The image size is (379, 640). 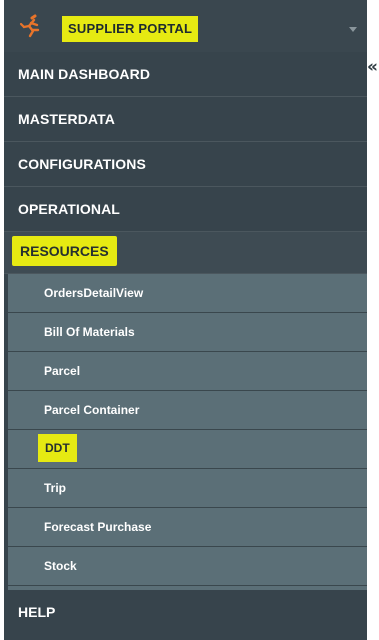 I want to click on runner-icon, so click(x=29, y=26).